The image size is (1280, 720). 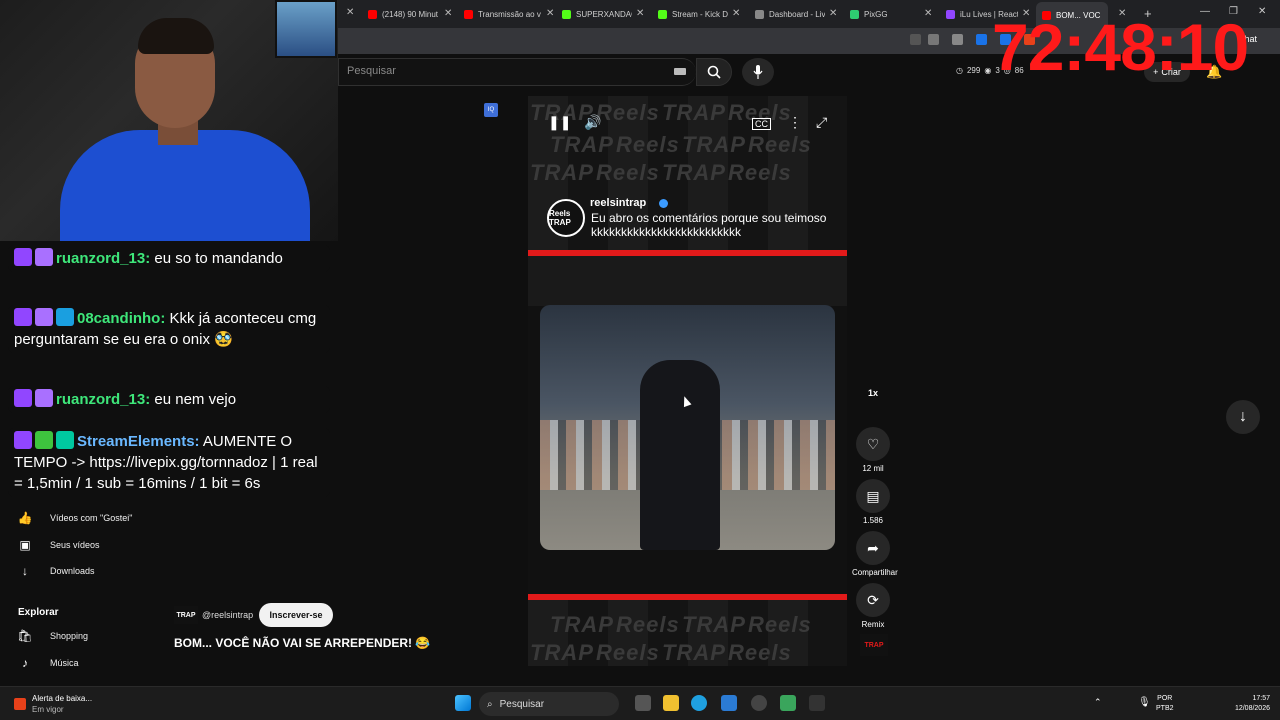 I want to click on captions-icon: CC, so click(x=761, y=124).